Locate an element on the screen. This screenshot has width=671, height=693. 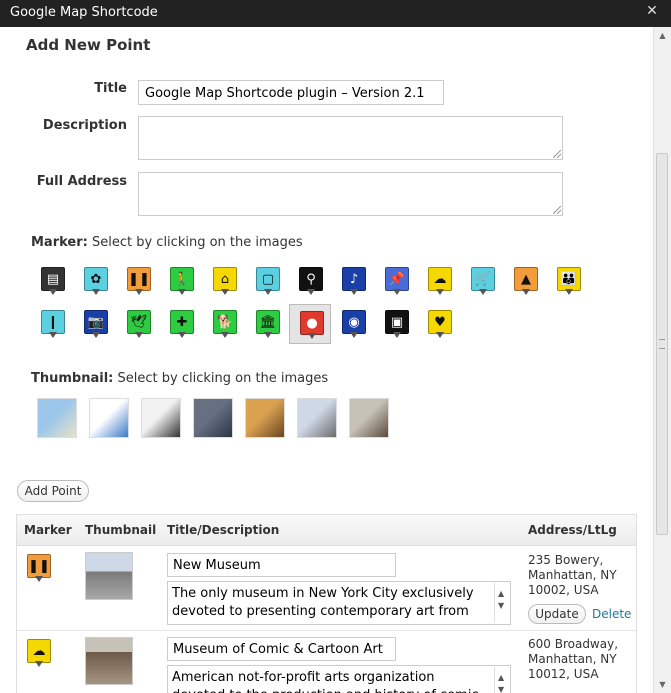
marker-section-label: Marker: Select by clicking on the images is located at coordinates (167, 242).